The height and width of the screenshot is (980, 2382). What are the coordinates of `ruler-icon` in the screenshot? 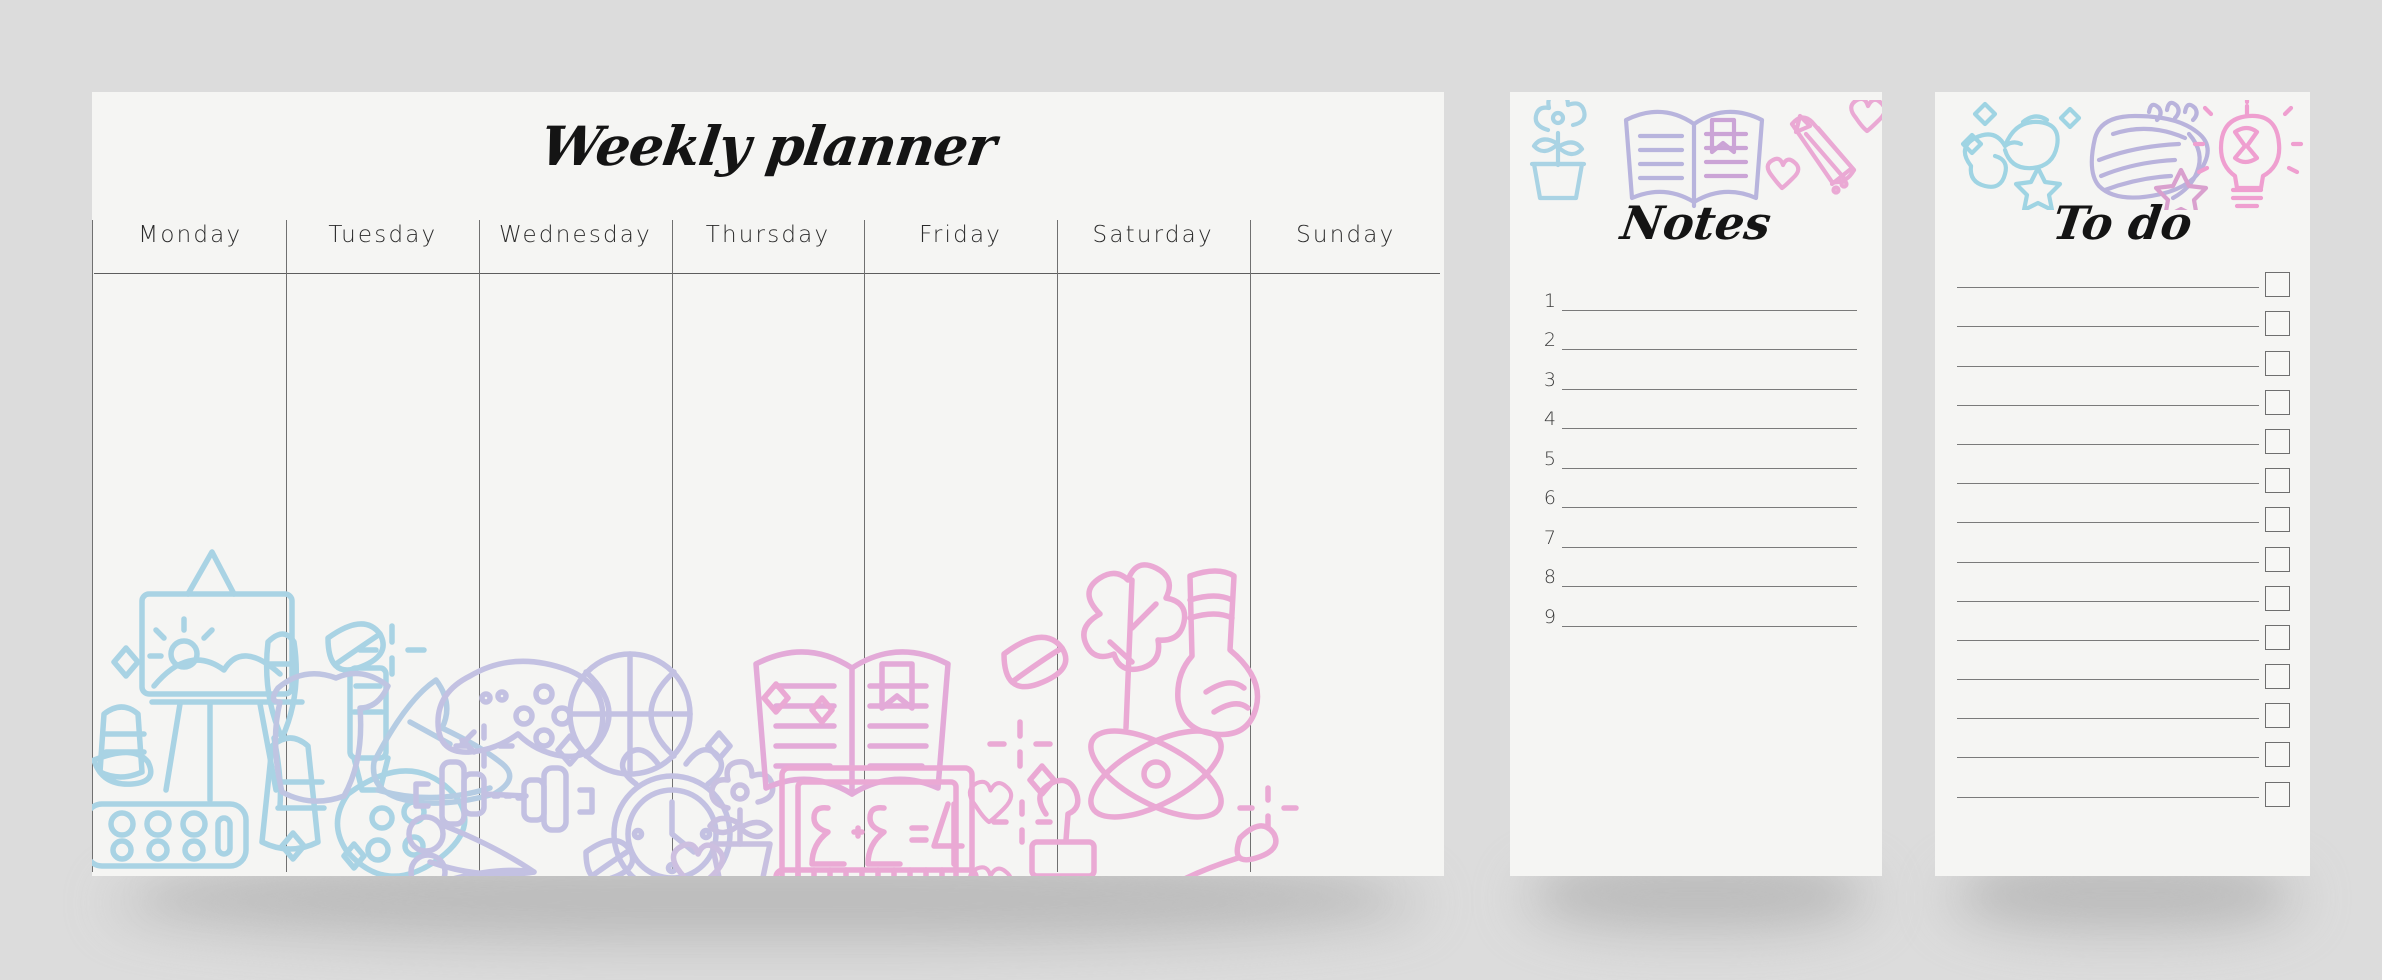 It's located at (876, 871).